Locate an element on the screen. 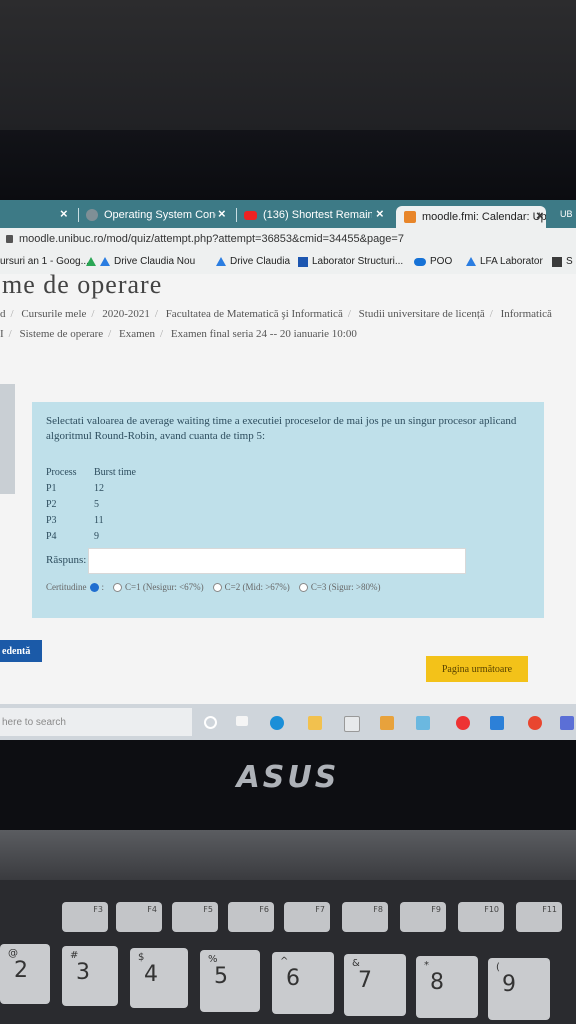 This screenshot has width=576, height=1024. bookmark-item: S is located at coordinates (562, 261).